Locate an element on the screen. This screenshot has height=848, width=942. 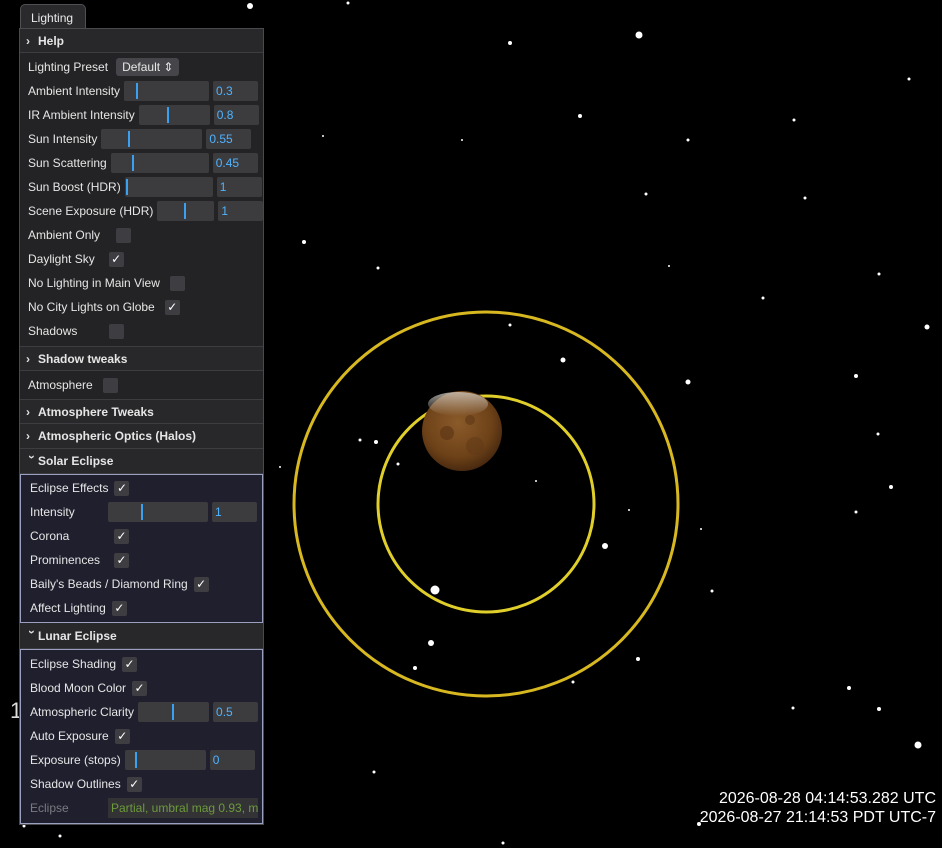
daylight-sky-checkbox: ✓ is located at coordinates (116, 259).